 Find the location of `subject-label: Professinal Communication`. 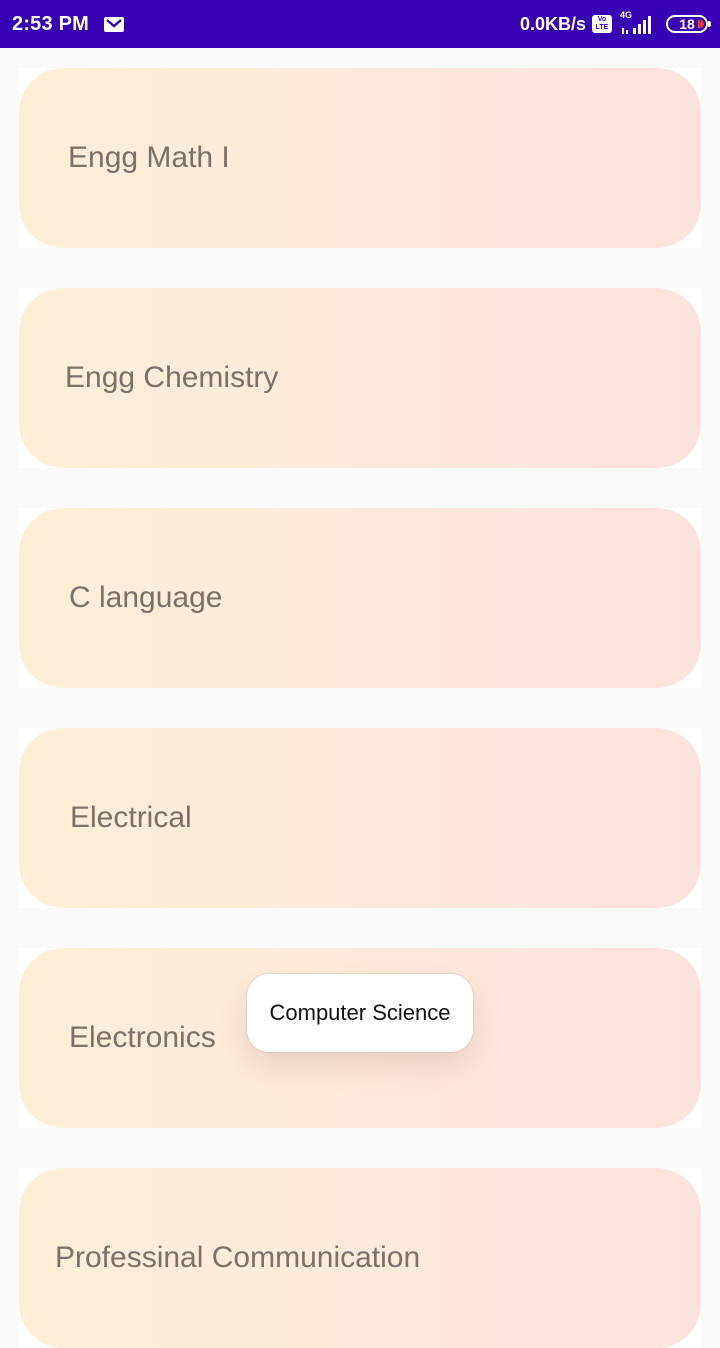

subject-label: Professinal Communication is located at coordinates (238, 1257).